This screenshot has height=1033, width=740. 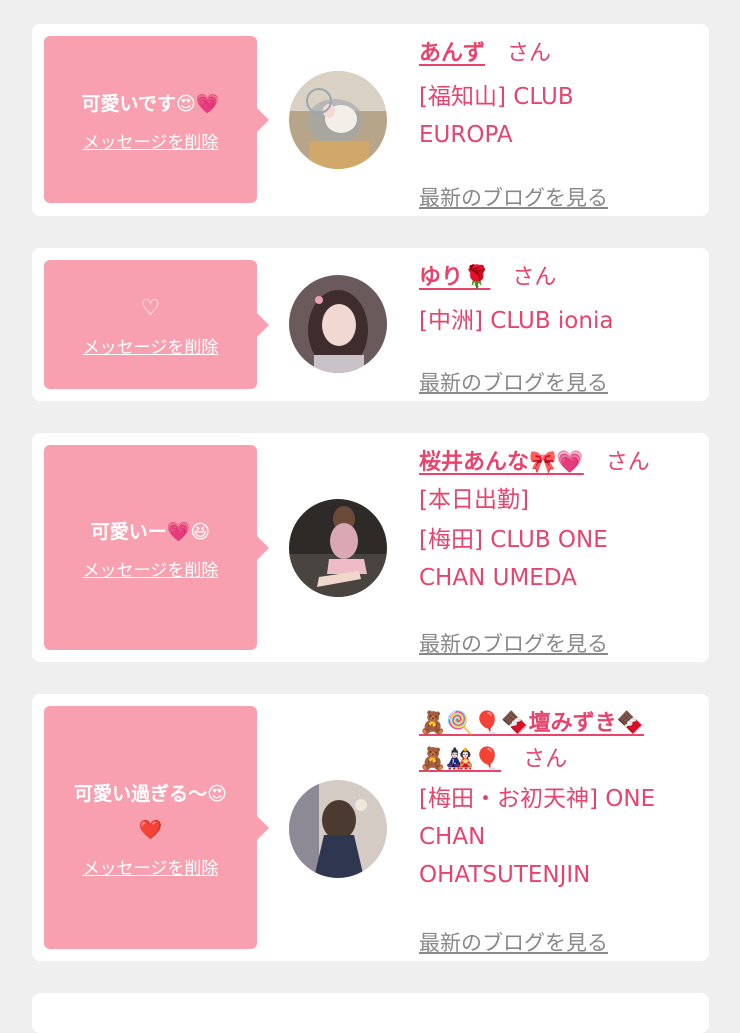 What do you see at coordinates (150, 830) in the screenshot?
I see `message-text-line-2: ❤️` at bounding box center [150, 830].